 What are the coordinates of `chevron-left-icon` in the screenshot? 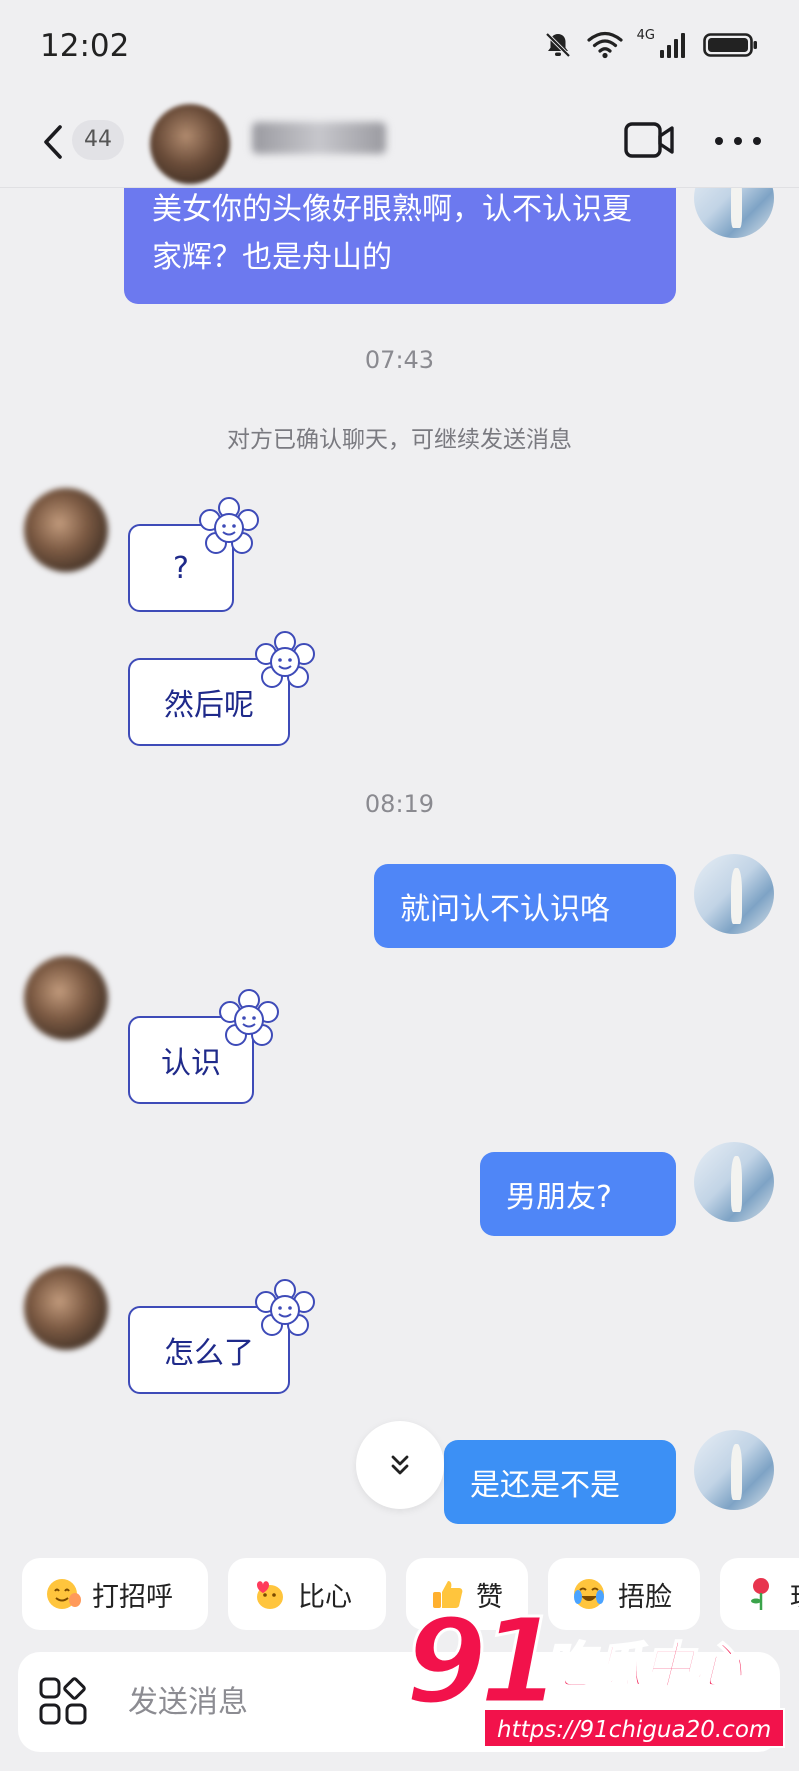 It's located at (53, 142).